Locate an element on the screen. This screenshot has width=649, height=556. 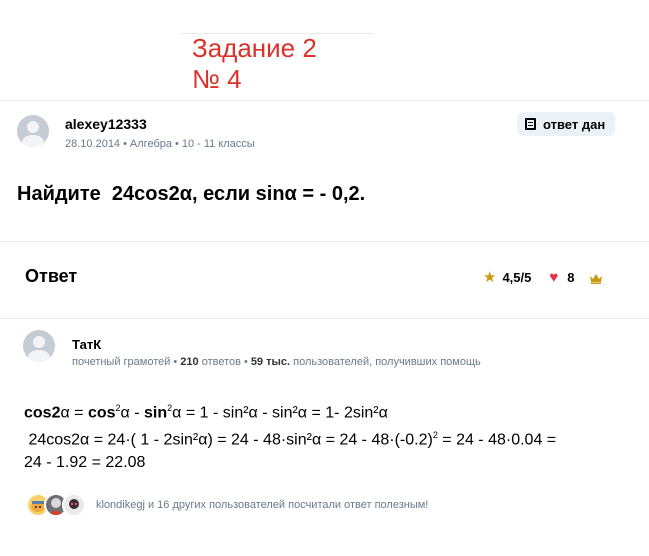
answered-badge-label: ответ дан is located at coordinates (574, 124).